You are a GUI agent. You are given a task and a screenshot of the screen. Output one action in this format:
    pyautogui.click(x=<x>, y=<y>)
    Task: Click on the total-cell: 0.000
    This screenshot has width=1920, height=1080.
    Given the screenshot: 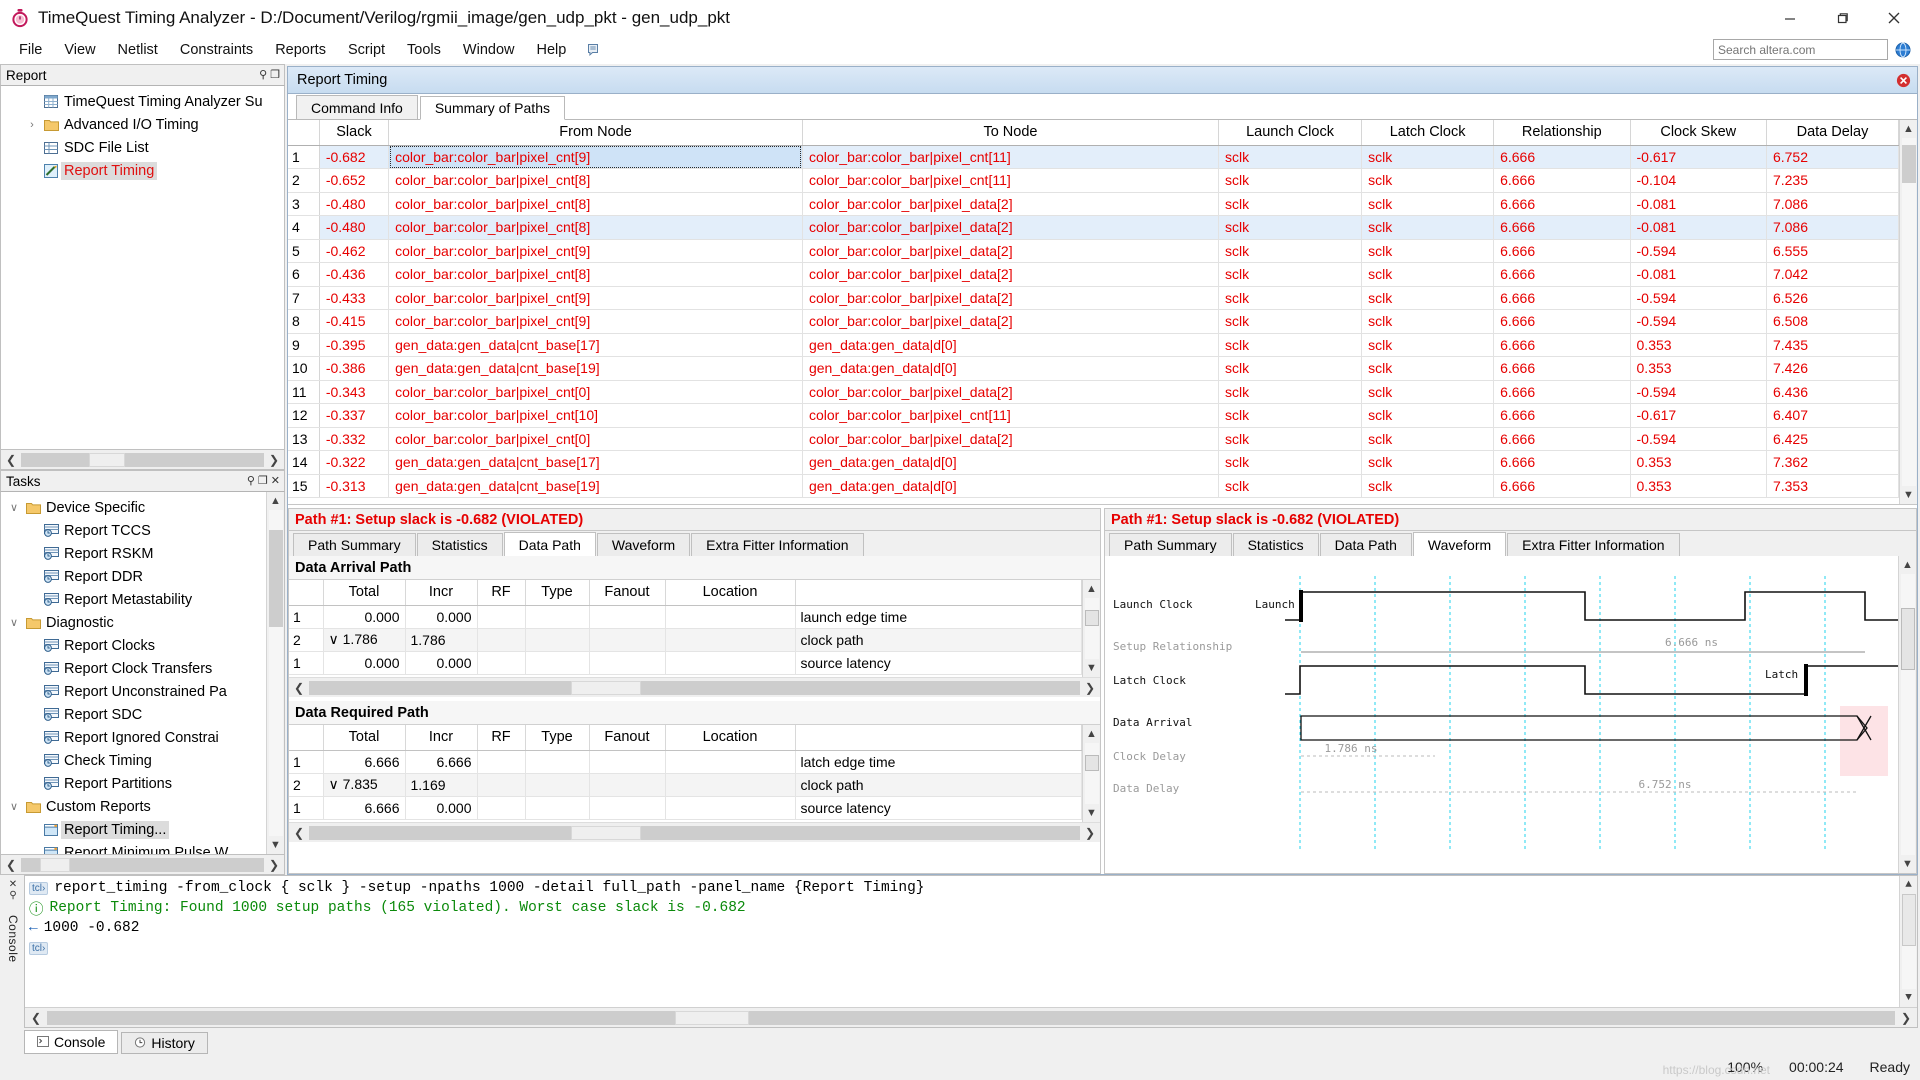 What is the action you would take?
    pyautogui.click(x=364, y=617)
    